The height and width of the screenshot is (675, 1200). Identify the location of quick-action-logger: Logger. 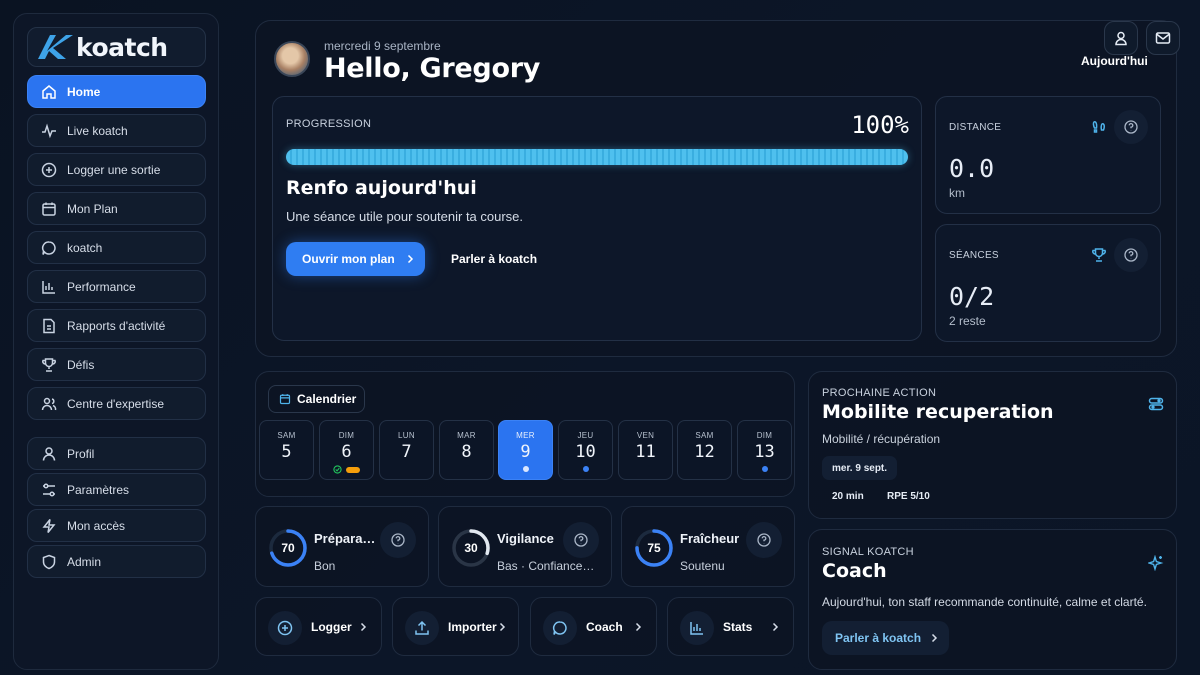
(318, 626).